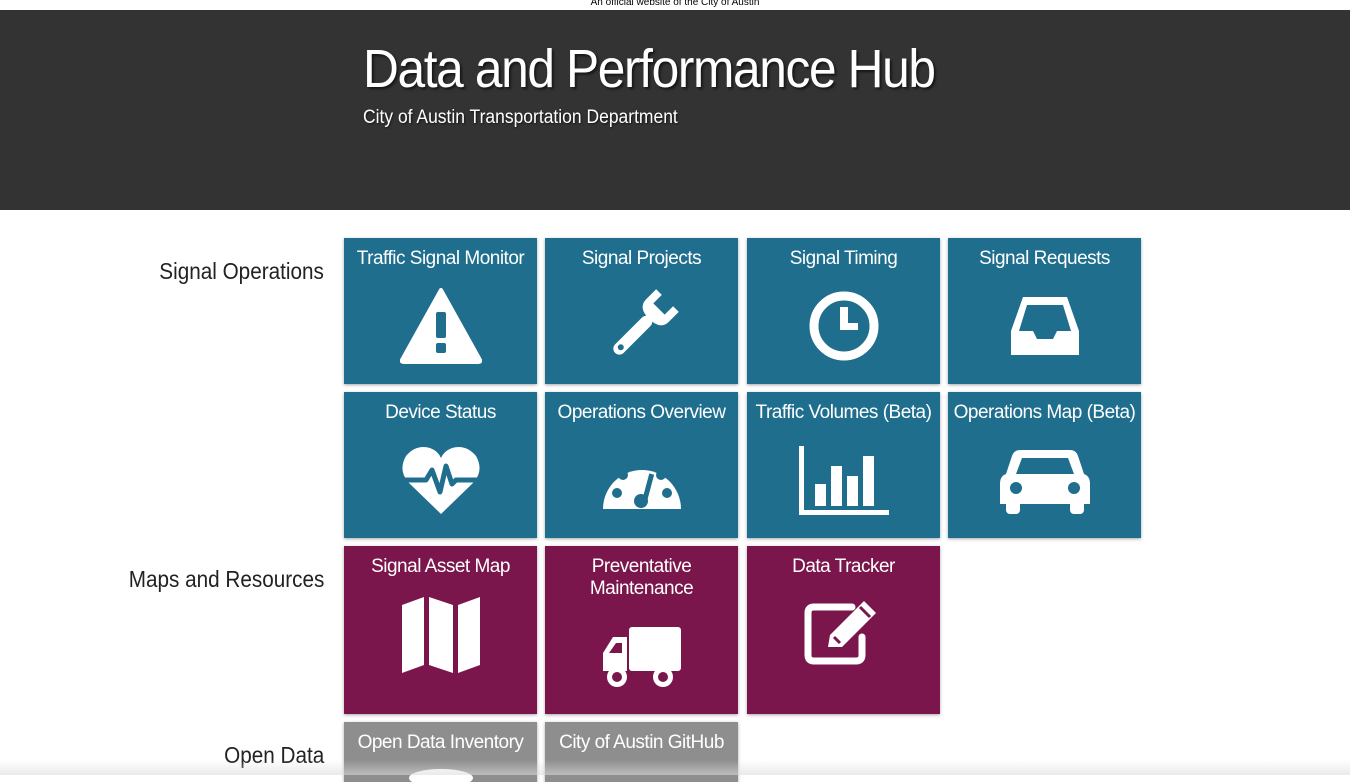 Image resolution: width=1350 pixels, height=782 pixels. I want to click on tile-label: Traffic Signal Monitor, so click(440, 258).